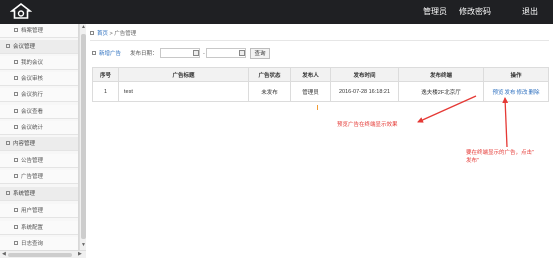  What do you see at coordinates (441, 91) in the screenshot?
I see `cell-terminal: 逸夫楼2F北京厅` at bounding box center [441, 91].